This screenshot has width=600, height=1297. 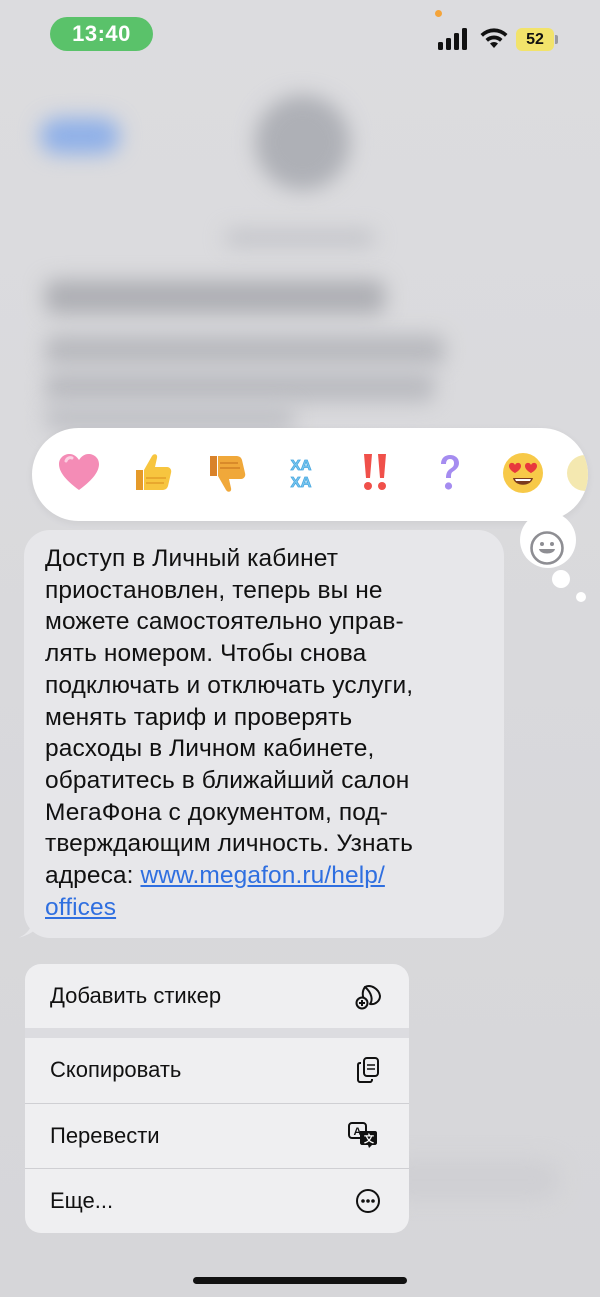 I want to click on menu-item-label: Скопировать, so click(x=116, y=1069).